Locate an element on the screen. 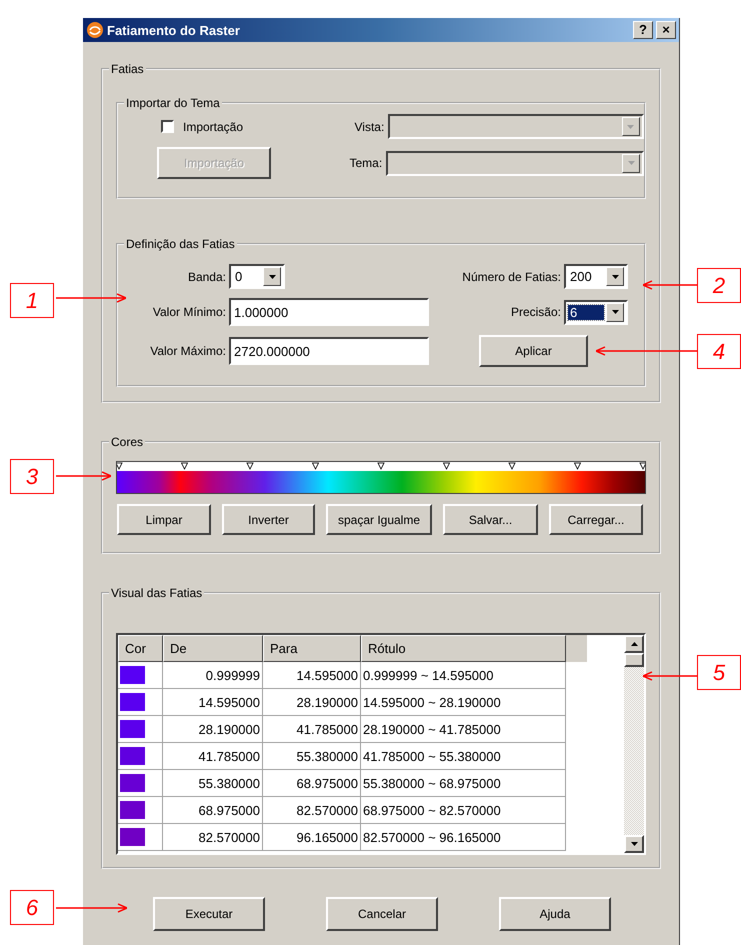 This screenshot has width=741, height=945. group-label: Importar do Tema is located at coordinates (173, 103).